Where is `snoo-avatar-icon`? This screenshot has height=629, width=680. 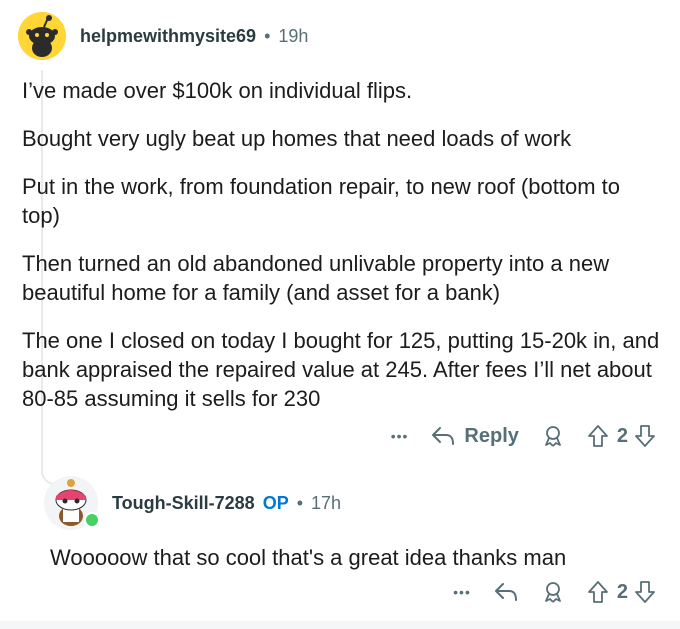
snoo-avatar-icon is located at coordinates (42, 36).